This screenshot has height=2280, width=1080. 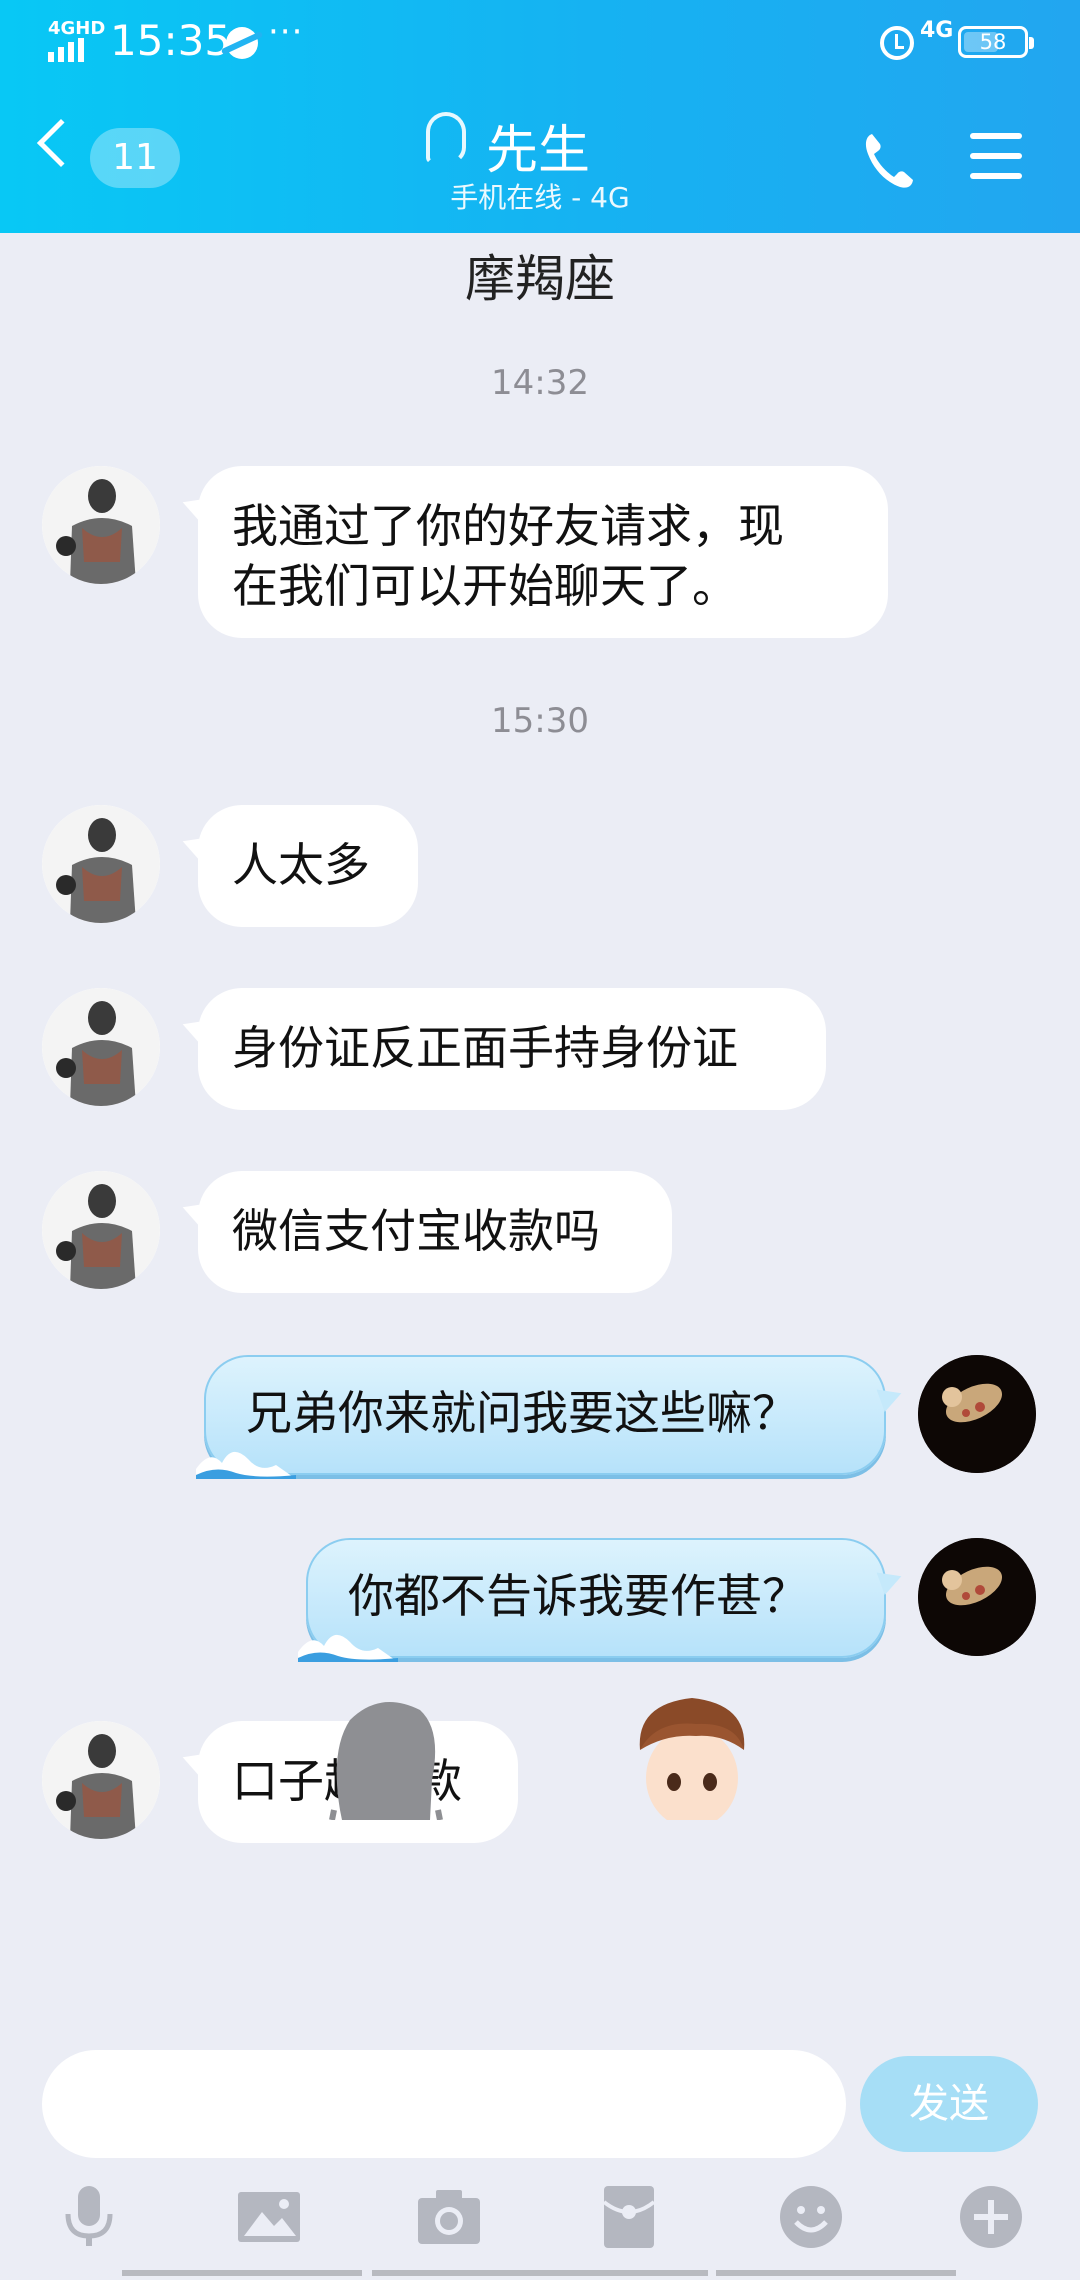 I want to click on message-text: 在我们可以开始聊天了。, so click(x=485, y=586).